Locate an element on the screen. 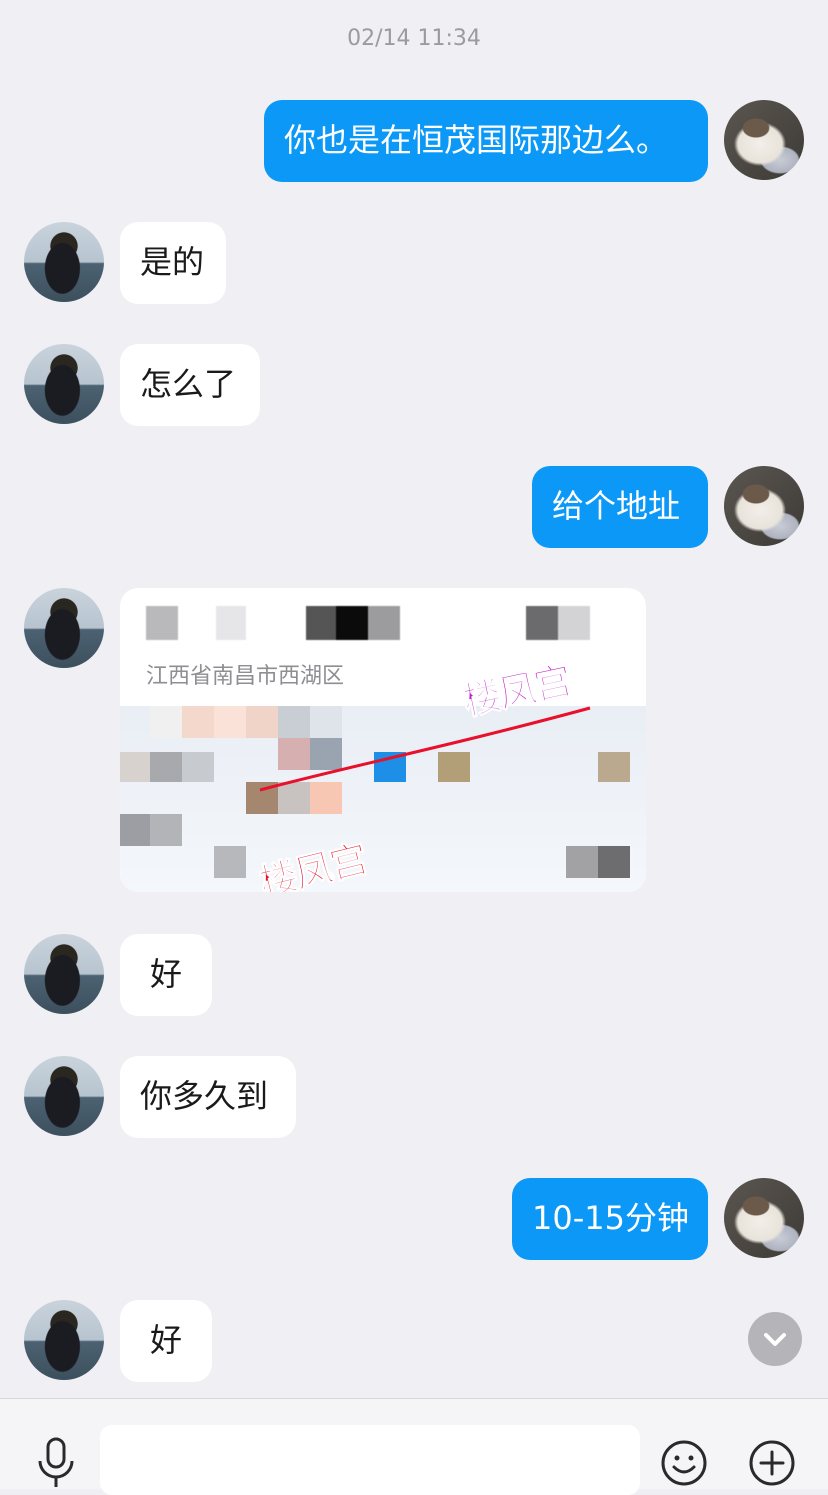  message-input is located at coordinates (370, 1460).